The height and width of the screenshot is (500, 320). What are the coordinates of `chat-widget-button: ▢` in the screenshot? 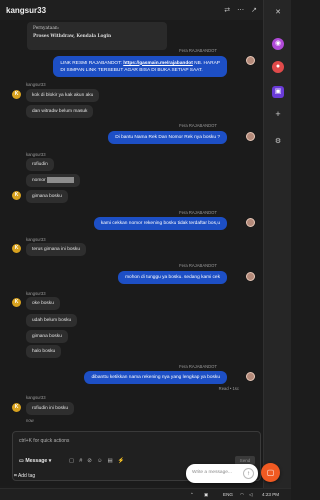 It's located at (270, 472).